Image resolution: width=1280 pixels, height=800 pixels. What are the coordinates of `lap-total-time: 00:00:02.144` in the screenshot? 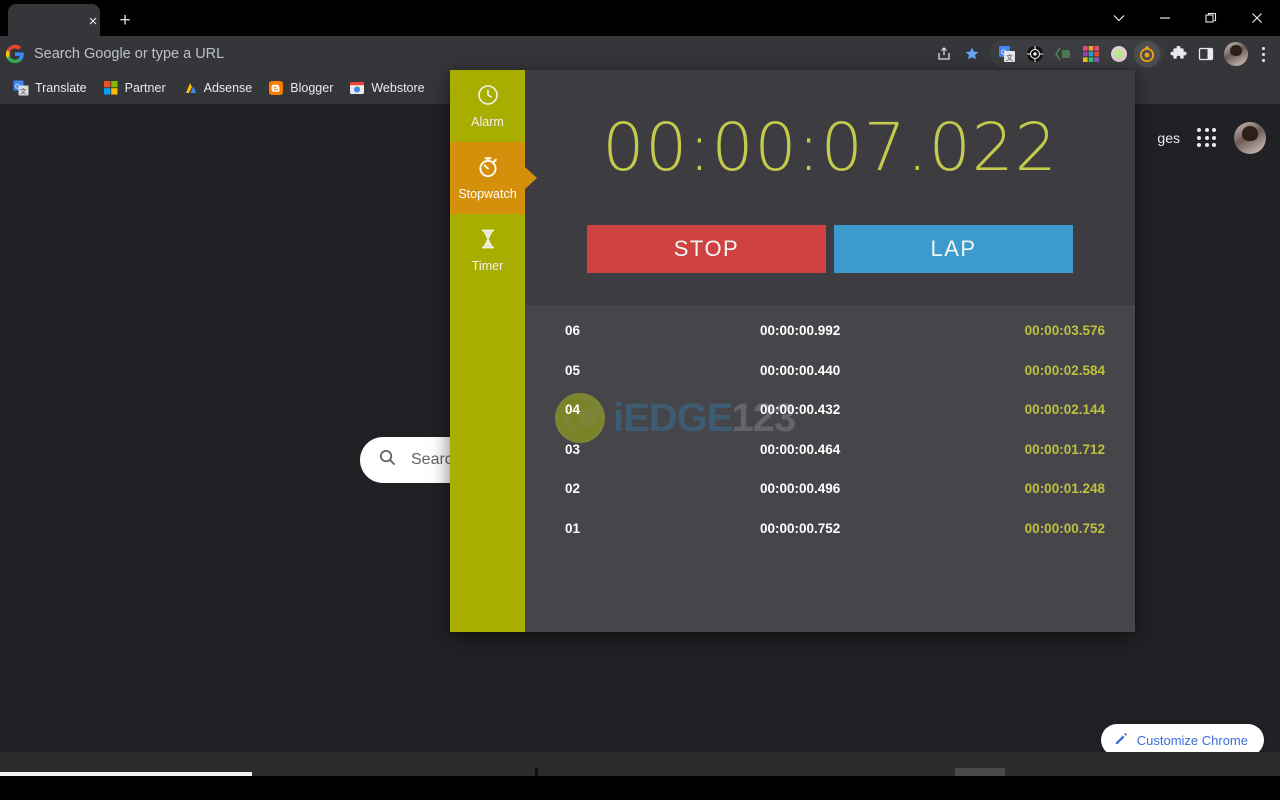 It's located at (1064, 410).